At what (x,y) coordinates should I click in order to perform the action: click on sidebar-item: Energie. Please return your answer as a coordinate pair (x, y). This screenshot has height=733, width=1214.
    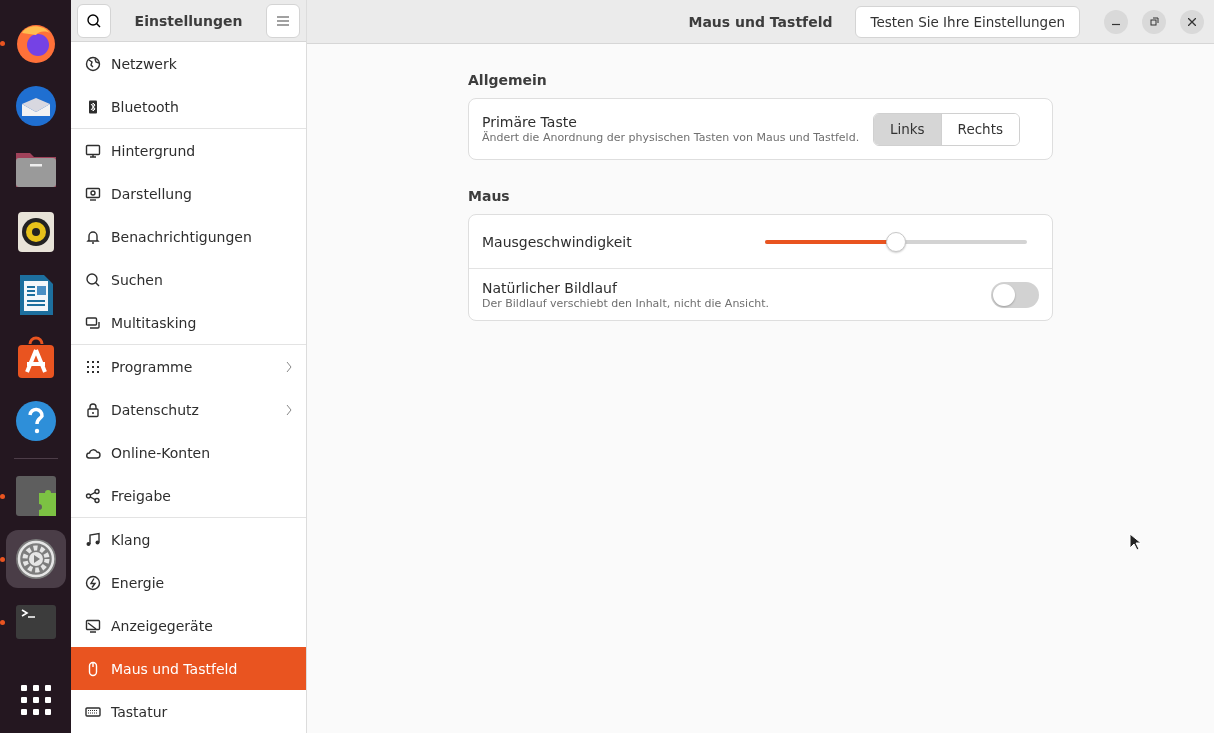
    Looking at the image, I should click on (188, 582).